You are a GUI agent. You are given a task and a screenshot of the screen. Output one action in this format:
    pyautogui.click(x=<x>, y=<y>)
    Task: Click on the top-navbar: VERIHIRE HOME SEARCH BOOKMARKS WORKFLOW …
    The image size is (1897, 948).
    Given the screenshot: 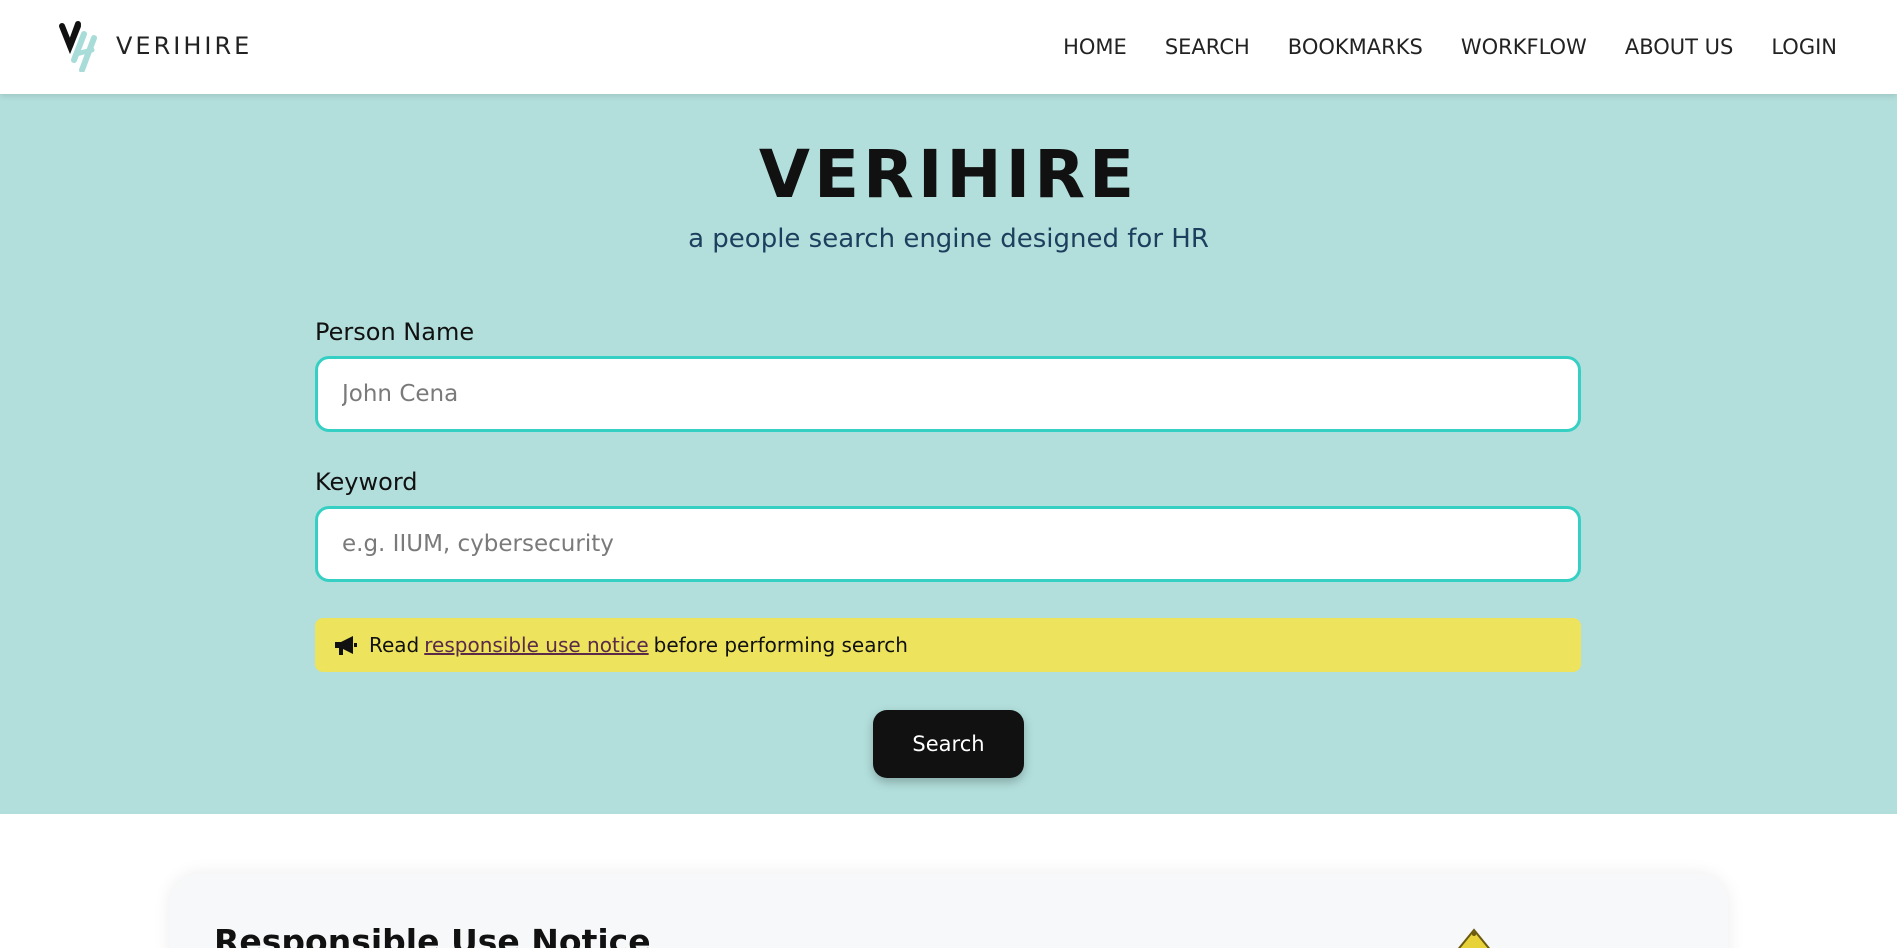 What is the action you would take?
    pyautogui.click(x=948, y=47)
    